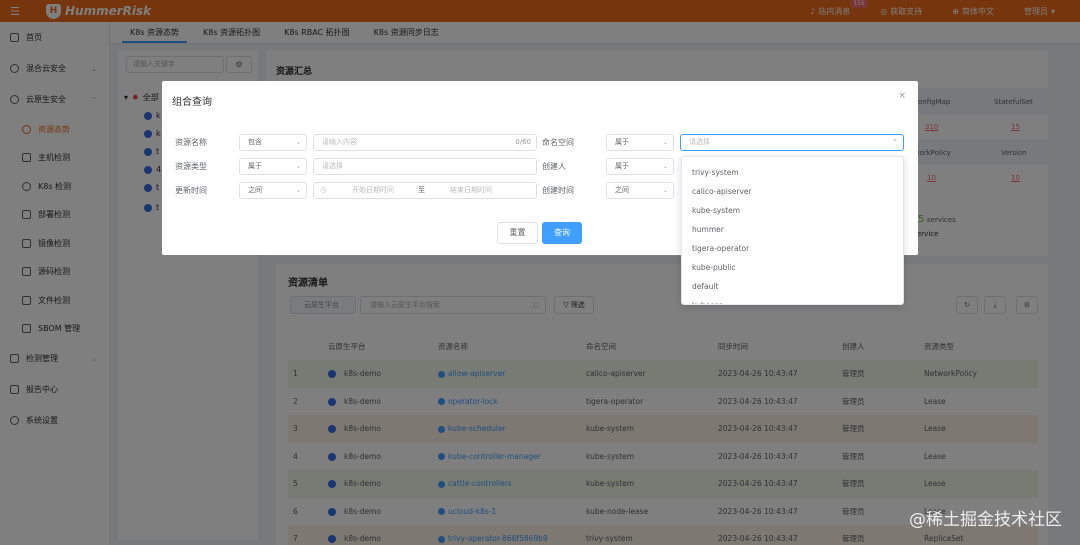 This screenshot has width=1080, height=545. Describe the element at coordinates (792, 267) in the screenshot. I see `namespace-option: kube-public` at that location.